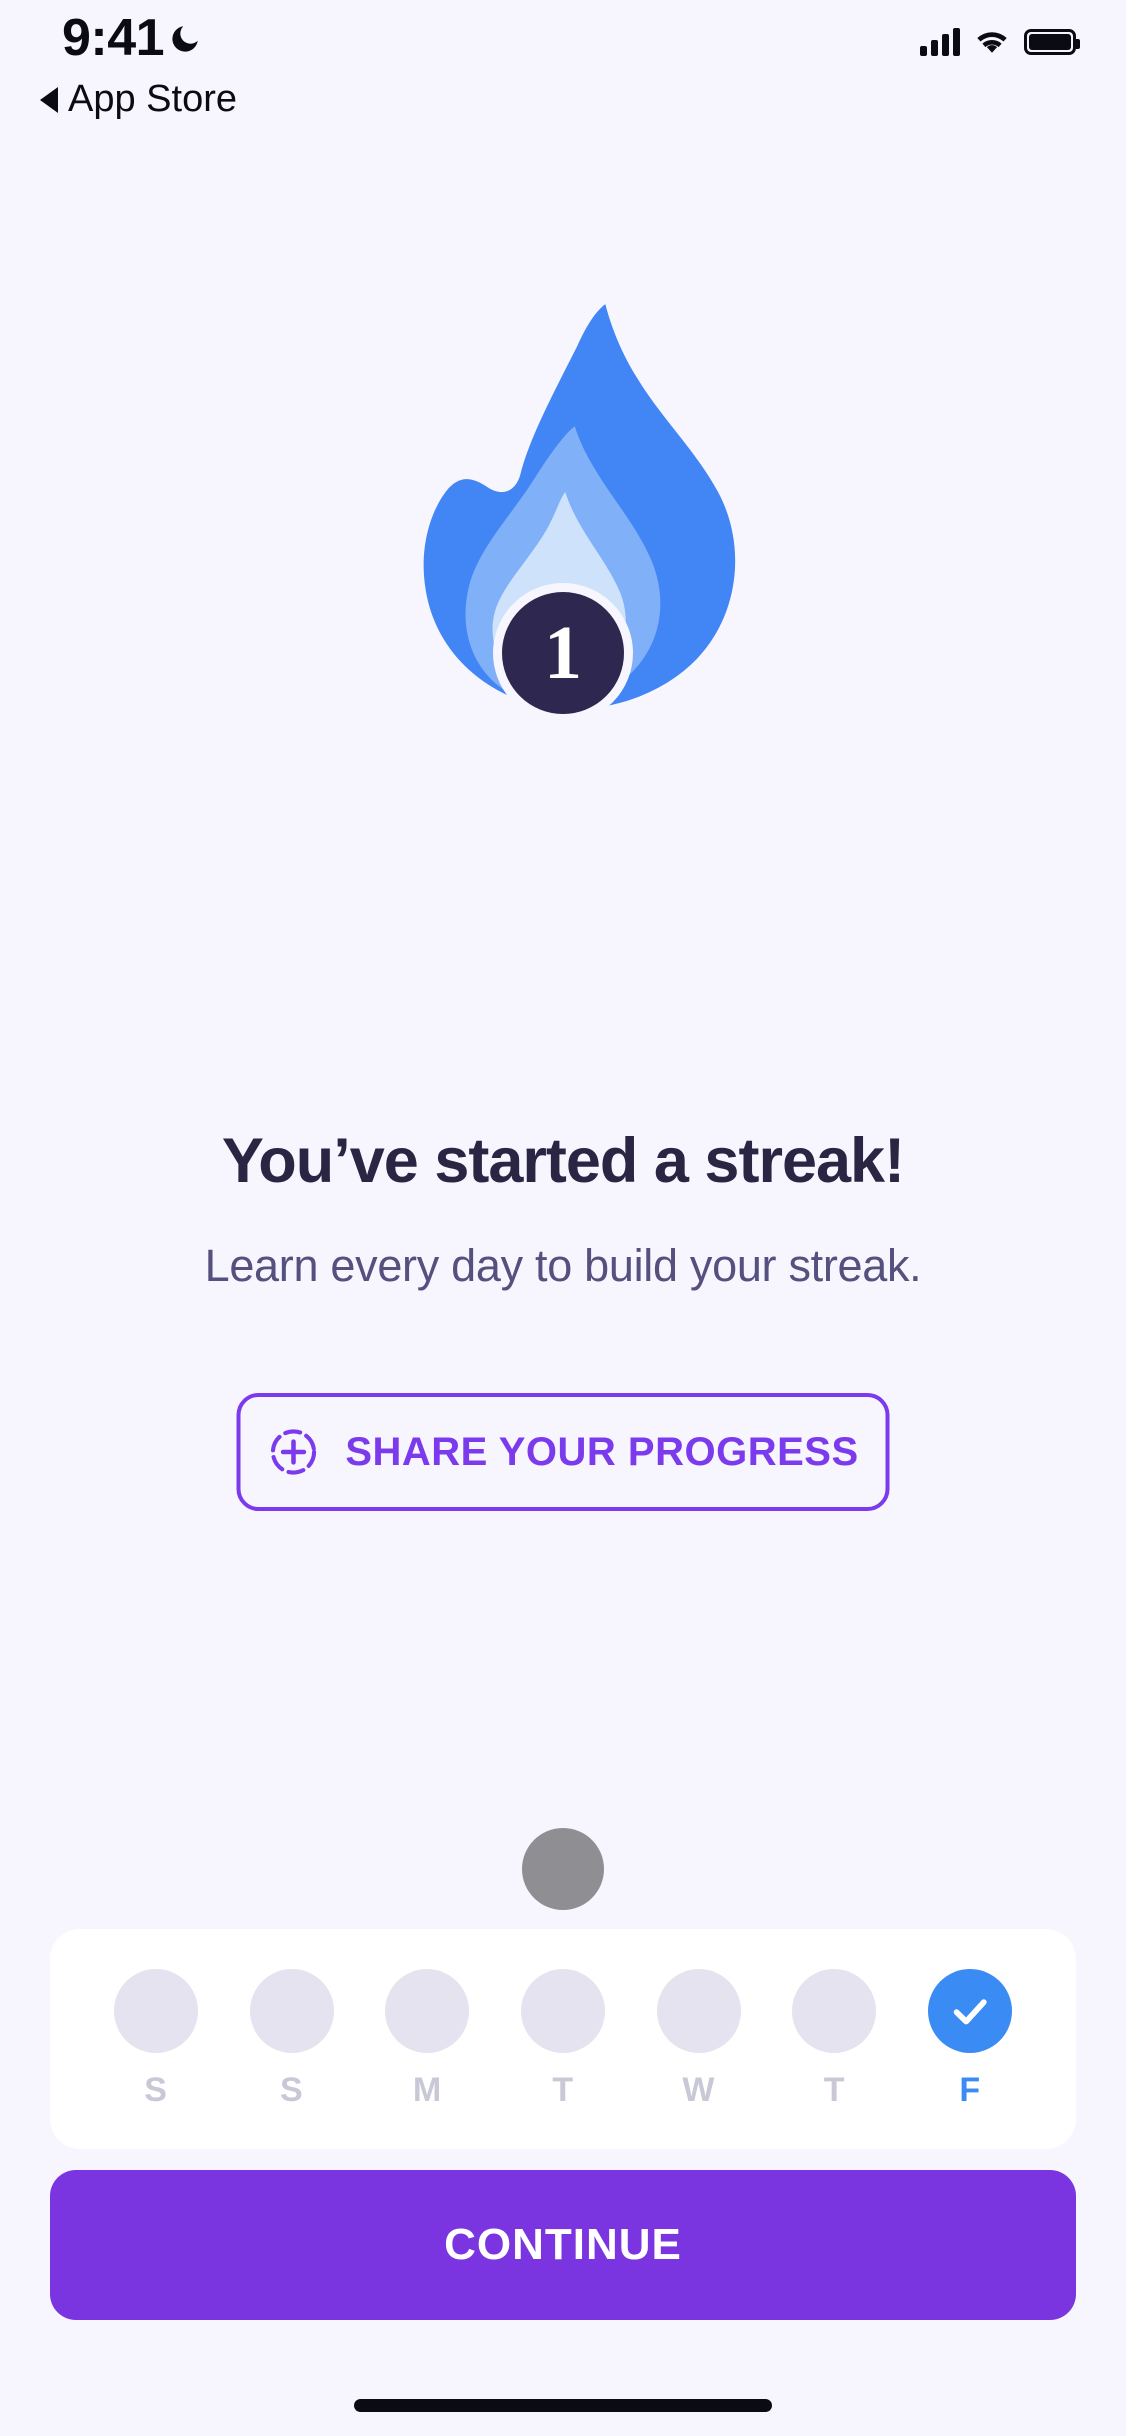 Image resolution: width=1126 pixels, height=2436 pixels. Describe the element at coordinates (427, 2089) in the screenshot. I see `day-label: M` at that location.